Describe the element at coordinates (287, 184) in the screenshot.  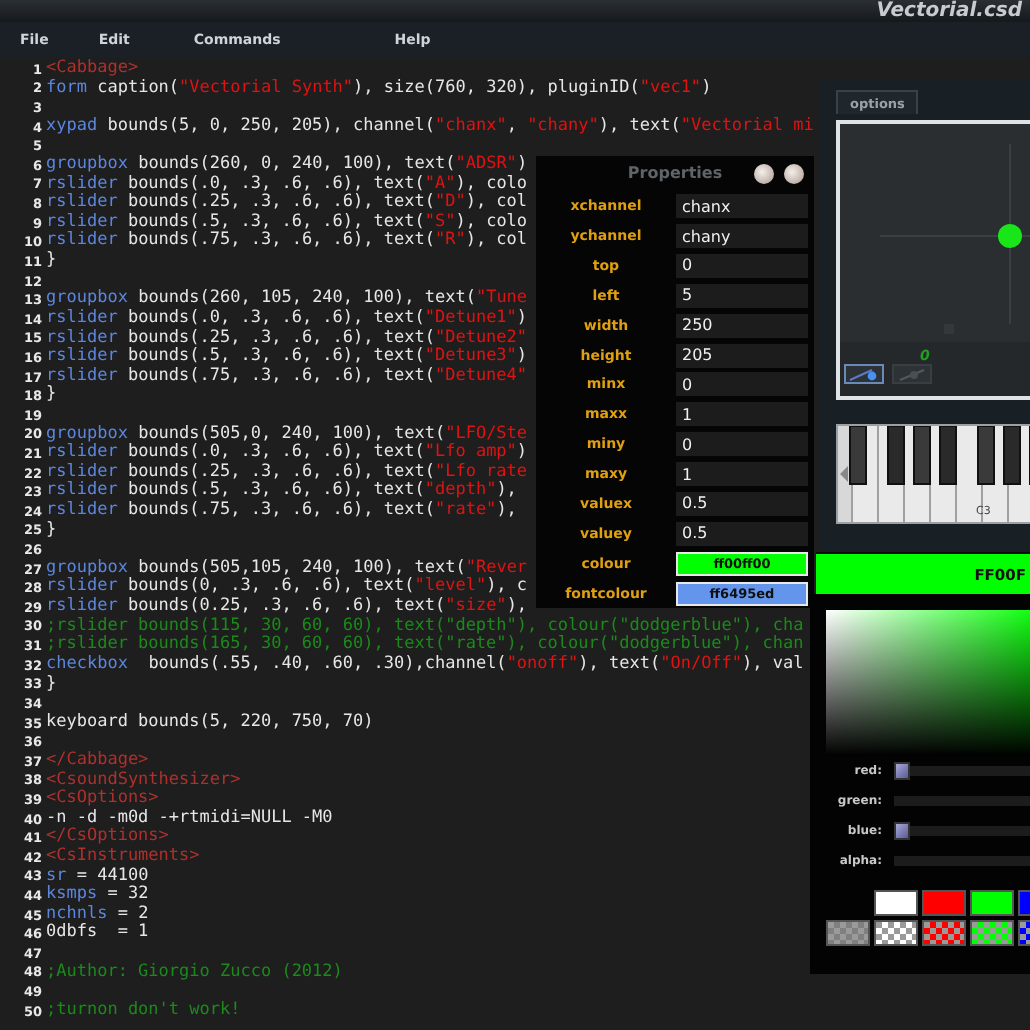
I see `code-line: rslider bounds(.0, .3, .6, .6), text("A"), colo` at that location.